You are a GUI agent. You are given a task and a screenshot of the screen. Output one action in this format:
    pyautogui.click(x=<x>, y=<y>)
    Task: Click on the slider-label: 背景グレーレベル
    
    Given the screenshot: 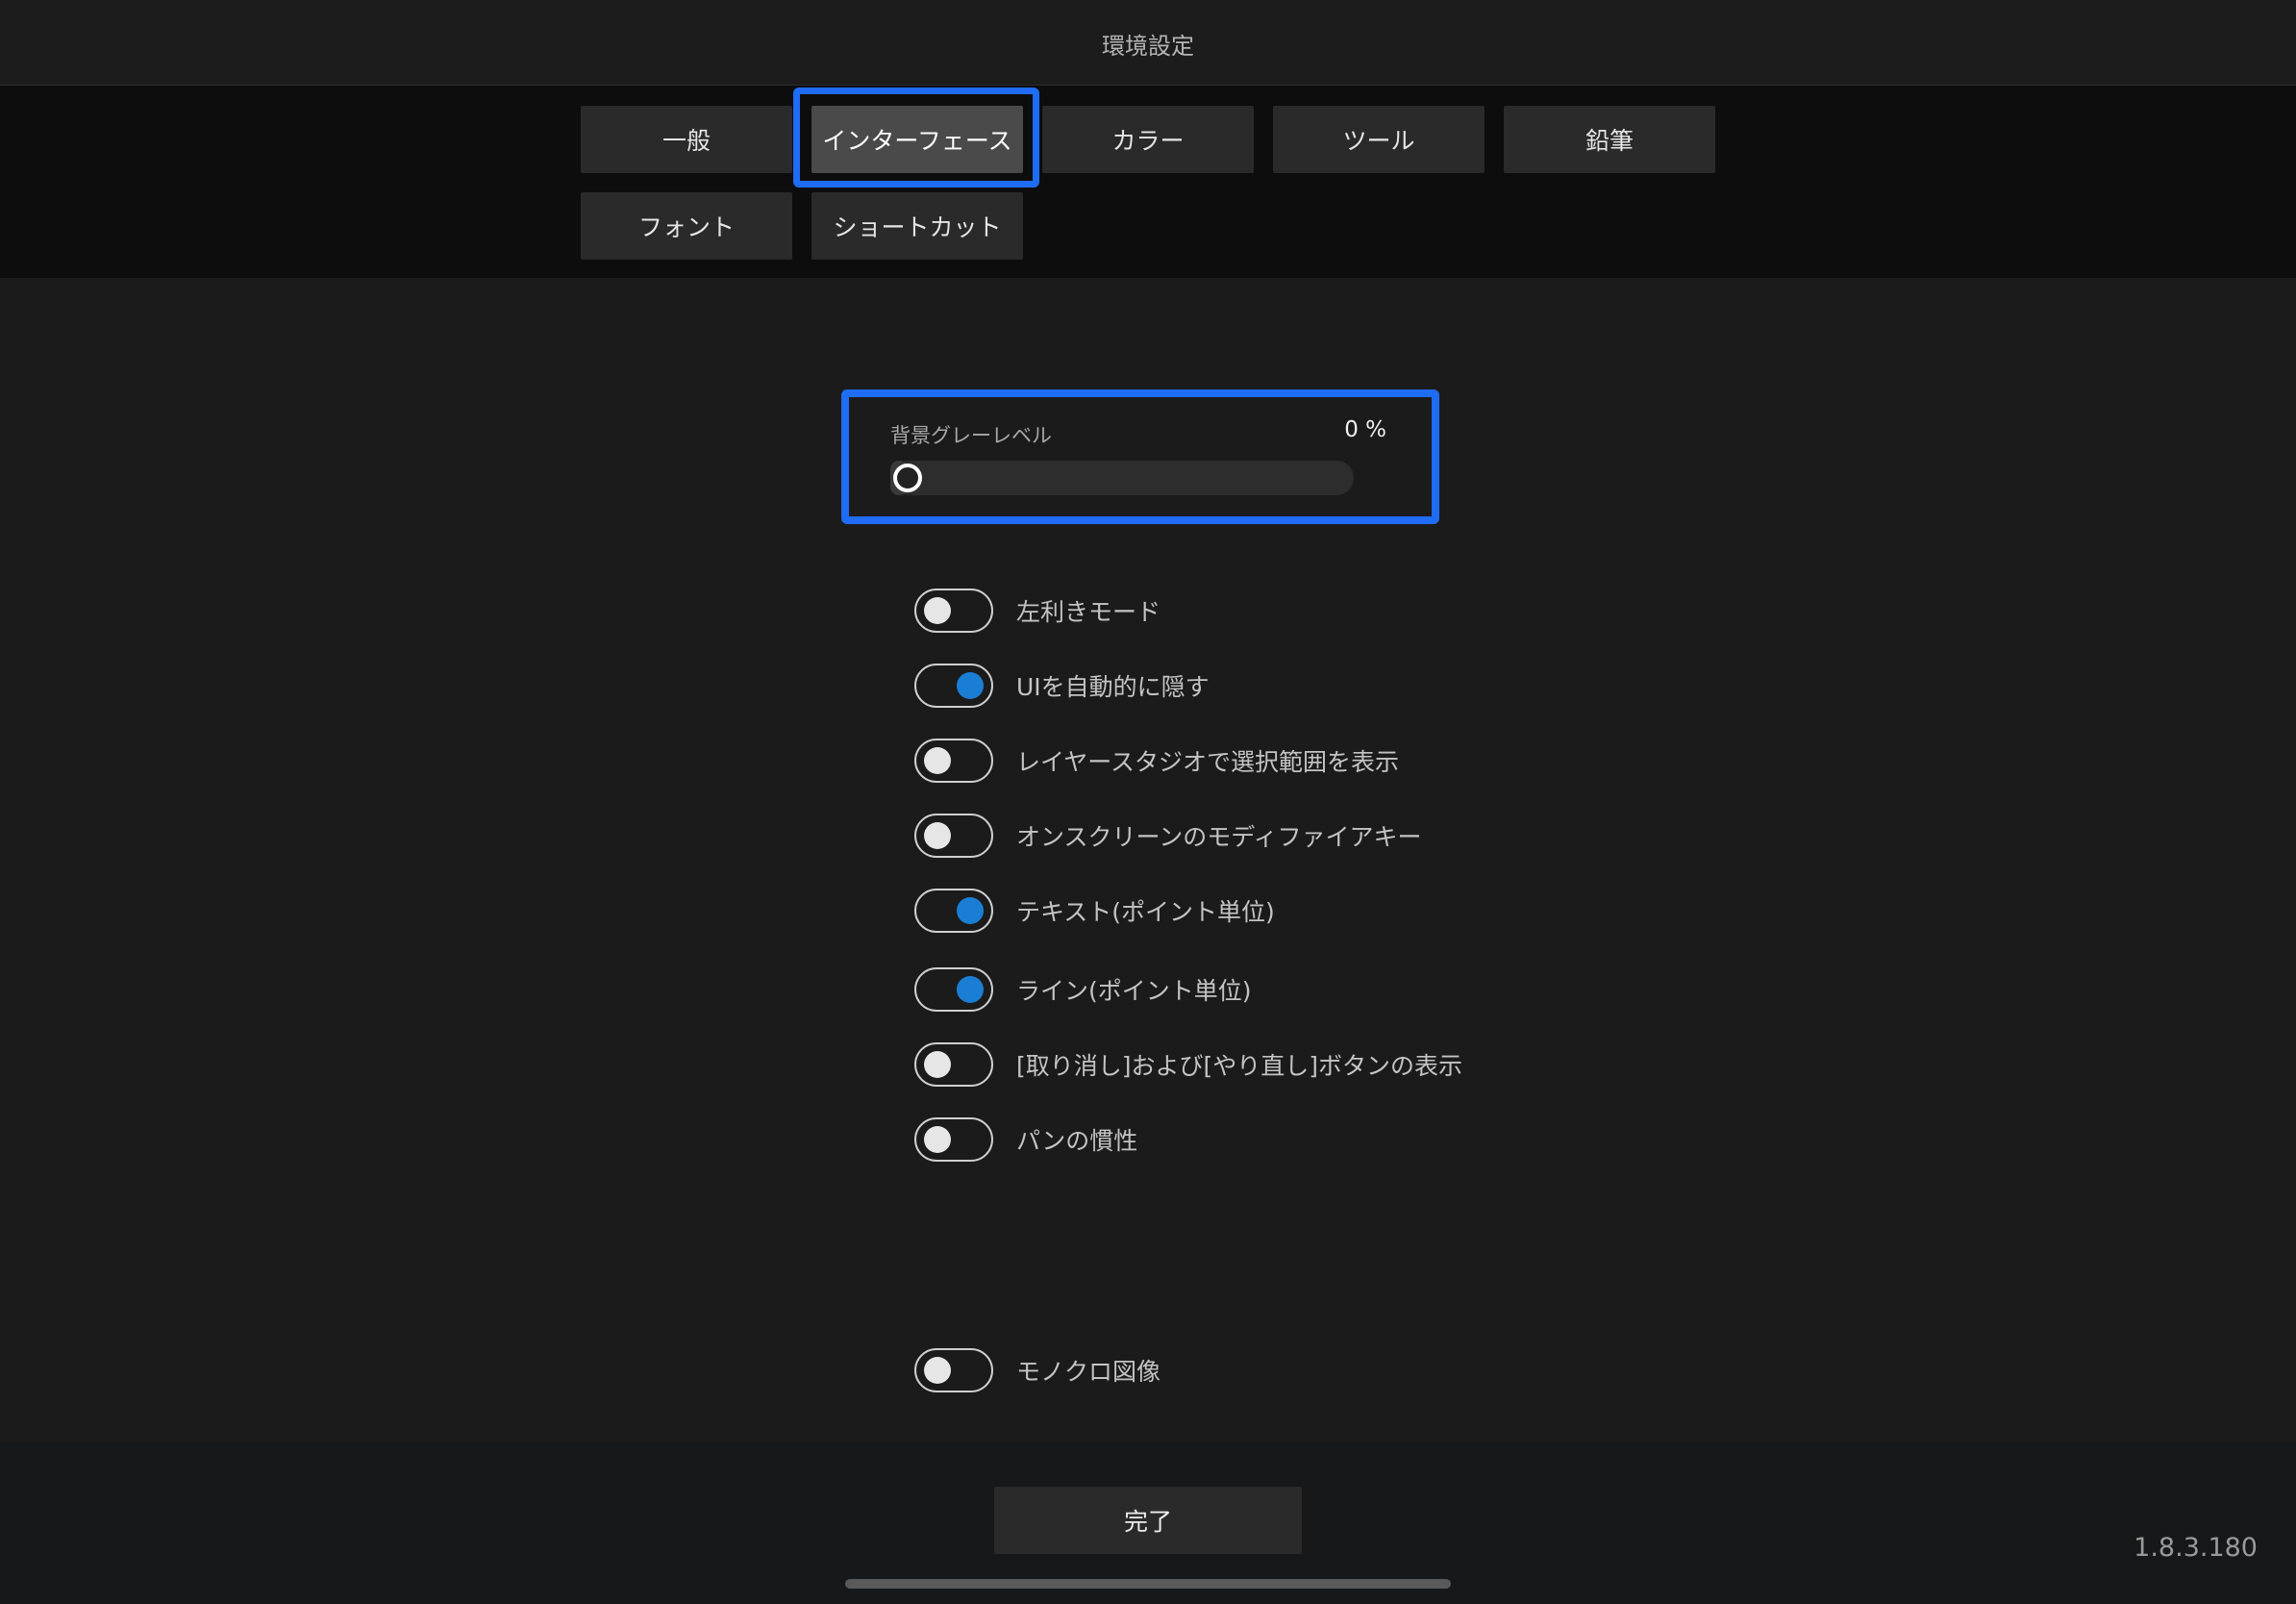 What is the action you would take?
    pyautogui.click(x=971, y=435)
    